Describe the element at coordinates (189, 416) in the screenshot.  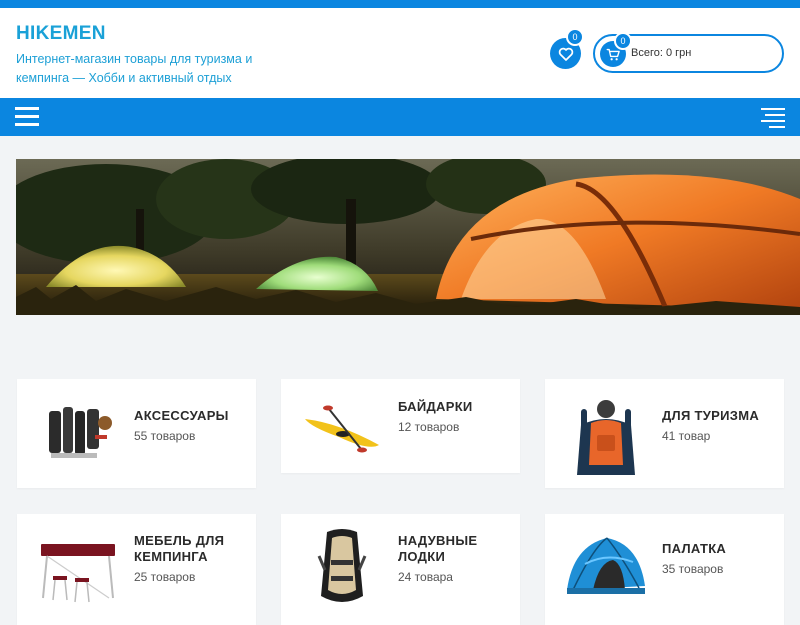
I see `category-name: АКСЕССУАРЫ` at that location.